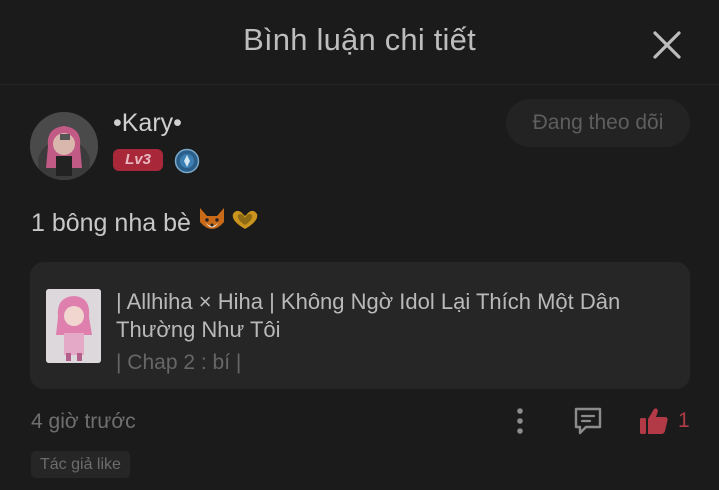  What do you see at coordinates (178, 363) in the screenshot?
I see `story-chapter: | Chap 2 : bí |` at bounding box center [178, 363].